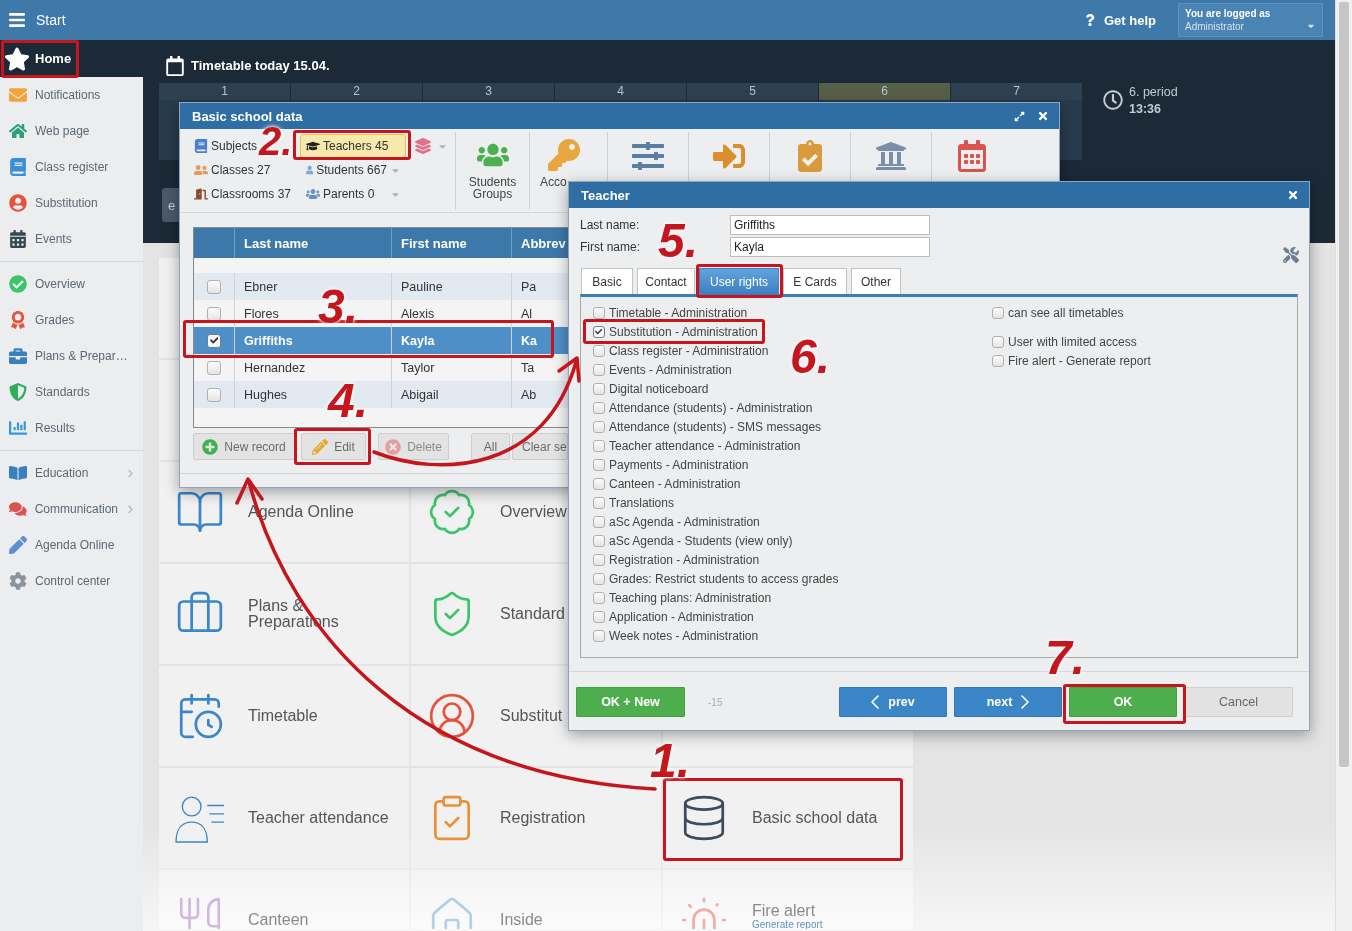 The height and width of the screenshot is (931, 1352). What do you see at coordinates (71, 284) in the screenshot?
I see `sidebar-item: Overview` at bounding box center [71, 284].